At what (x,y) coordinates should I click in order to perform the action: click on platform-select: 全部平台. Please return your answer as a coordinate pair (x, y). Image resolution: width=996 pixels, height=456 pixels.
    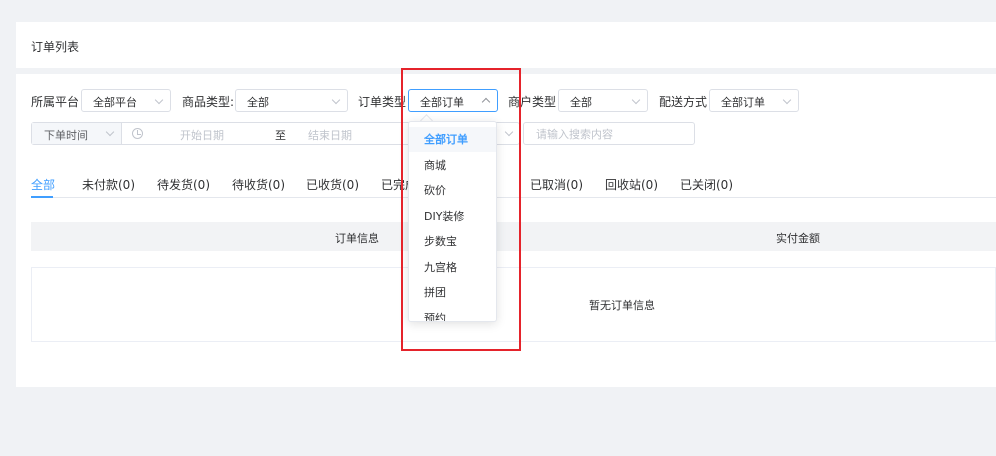
    Looking at the image, I should click on (126, 100).